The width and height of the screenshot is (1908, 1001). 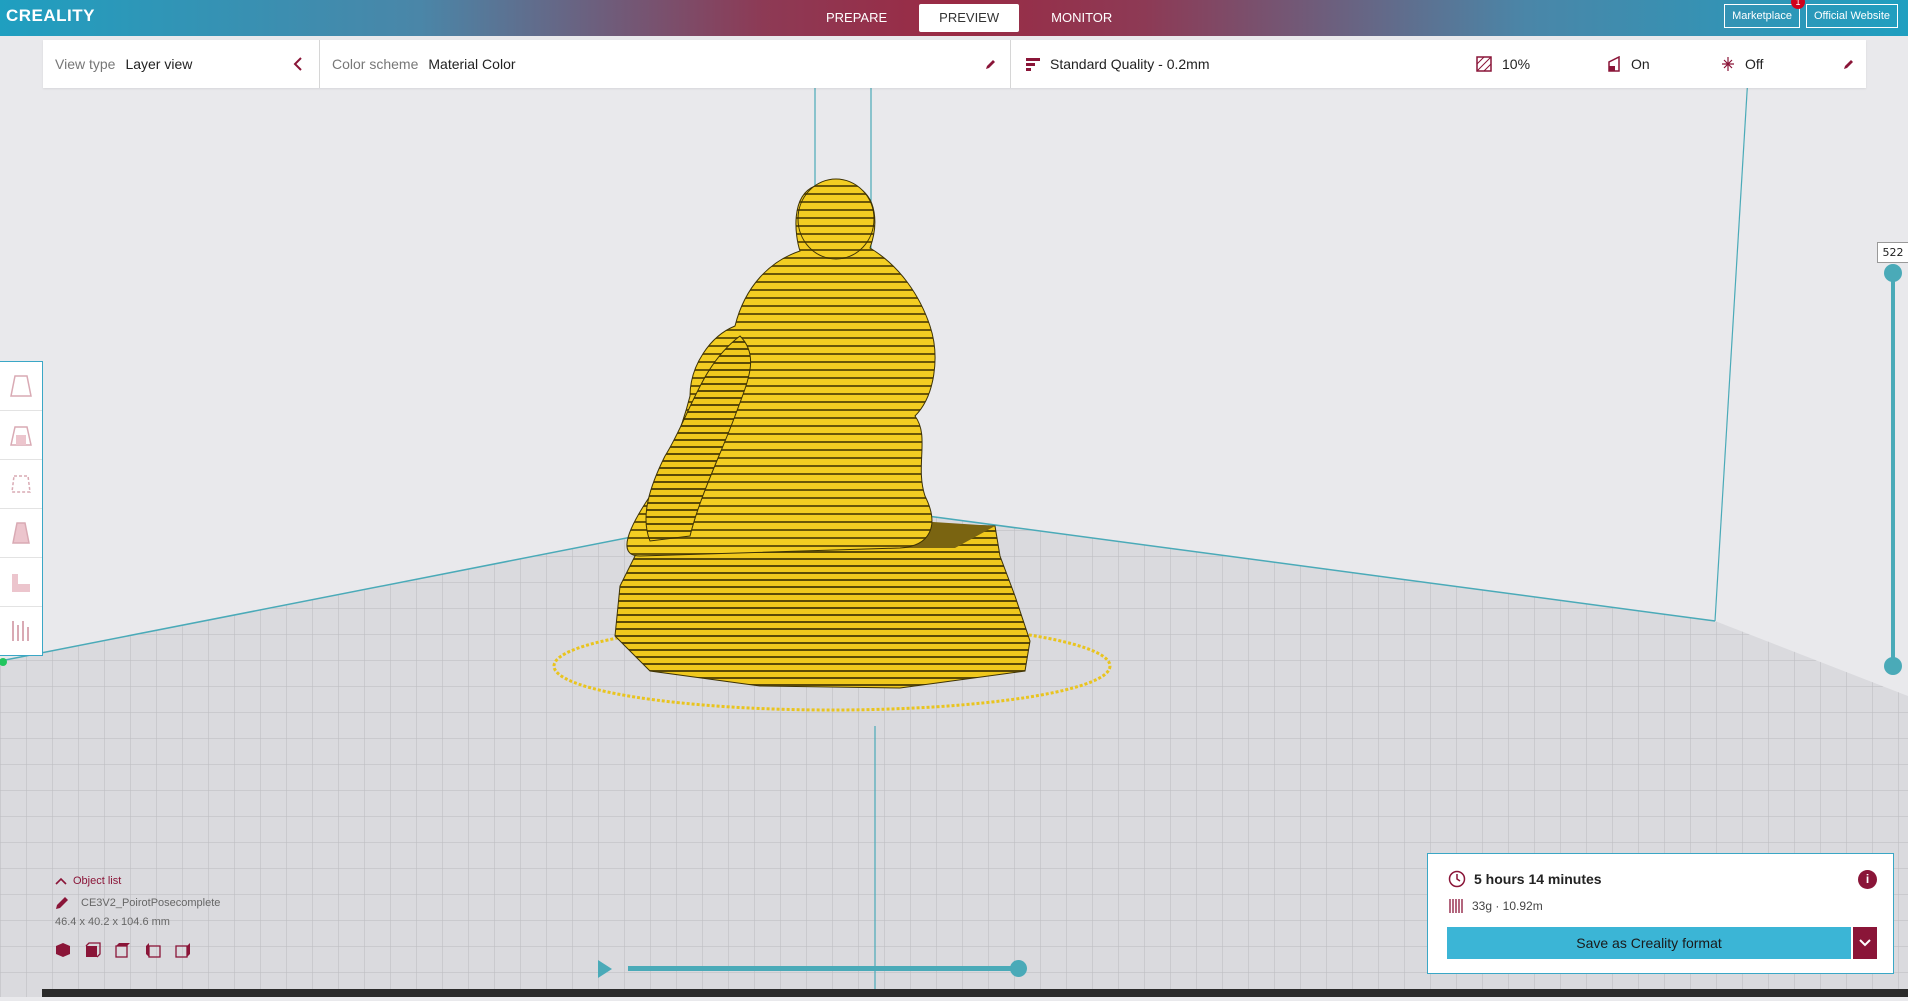 What do you see at coordinates (63, 950) in the screenshot?
I see `3d-view-icon` at bounding box center [63, 950].